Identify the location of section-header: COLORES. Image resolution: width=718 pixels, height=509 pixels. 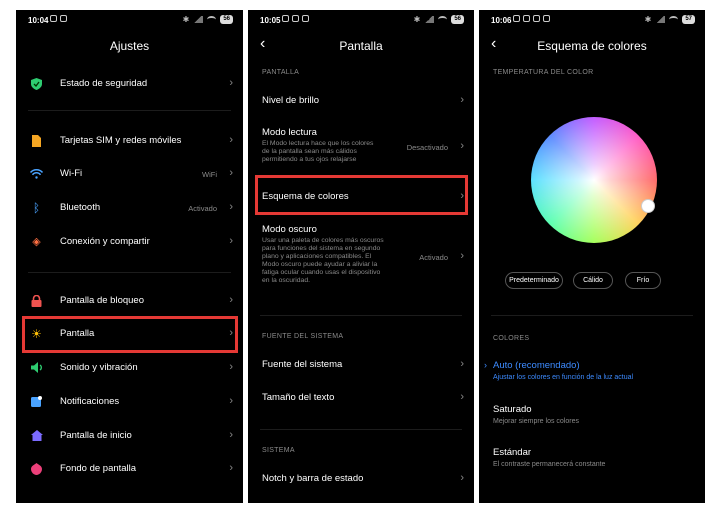
(511, 338).